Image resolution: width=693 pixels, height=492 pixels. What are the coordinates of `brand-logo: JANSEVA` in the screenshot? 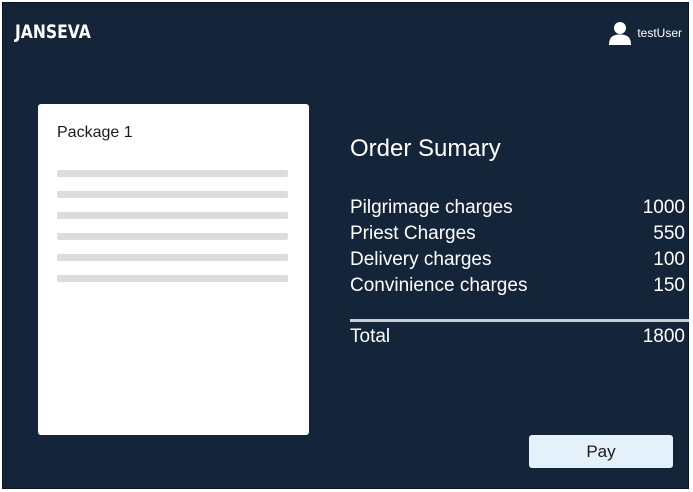 It's located at (53, 32).